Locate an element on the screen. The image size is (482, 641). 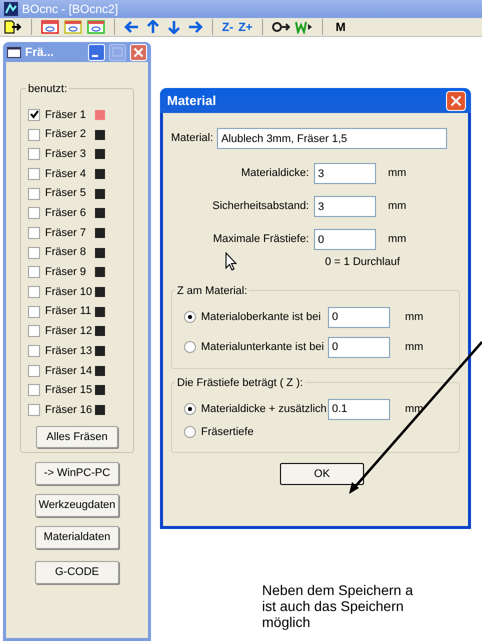
checkbox-label: Fräser 16 is located at coordinates (69, 410).